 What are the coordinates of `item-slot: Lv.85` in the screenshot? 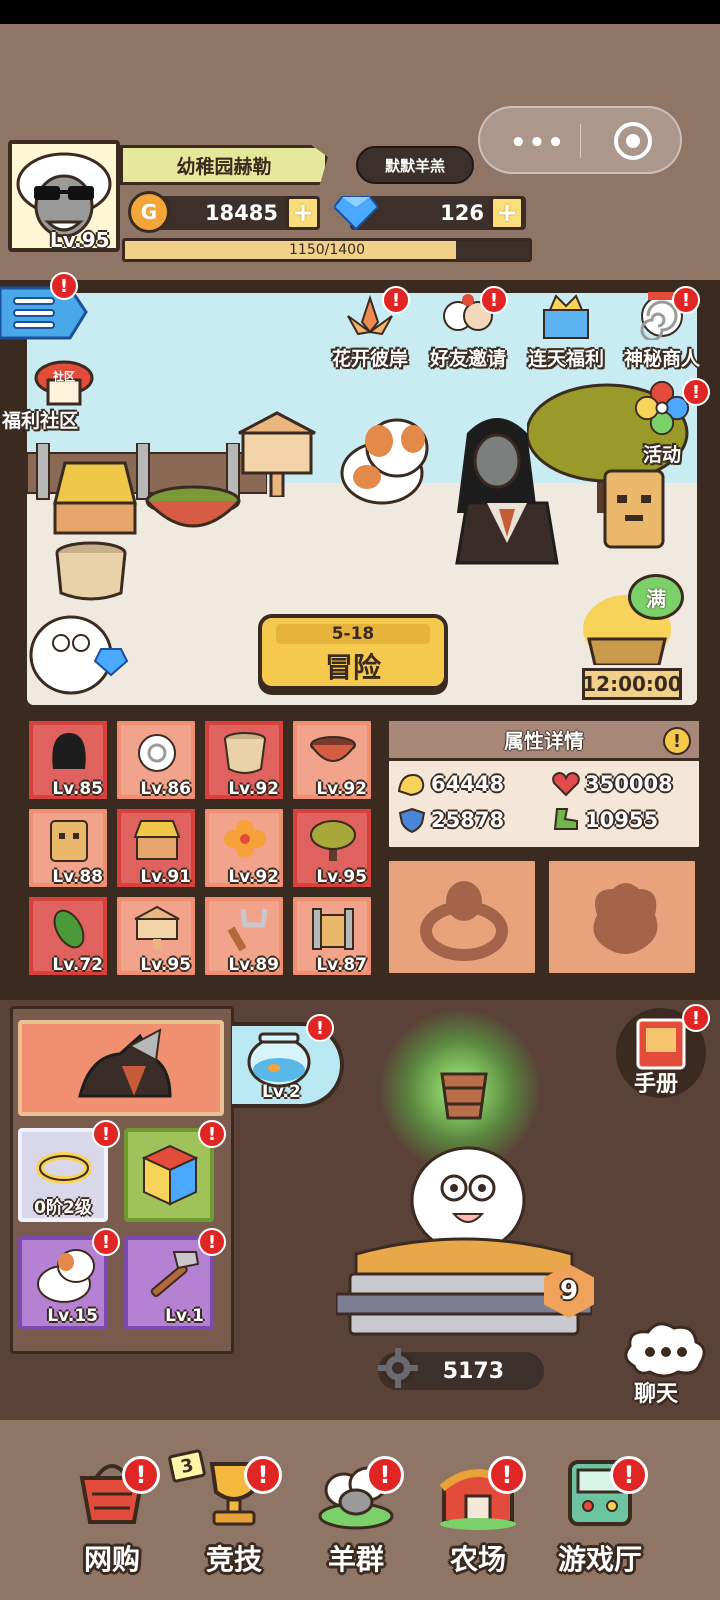 It's located at (68, 760).